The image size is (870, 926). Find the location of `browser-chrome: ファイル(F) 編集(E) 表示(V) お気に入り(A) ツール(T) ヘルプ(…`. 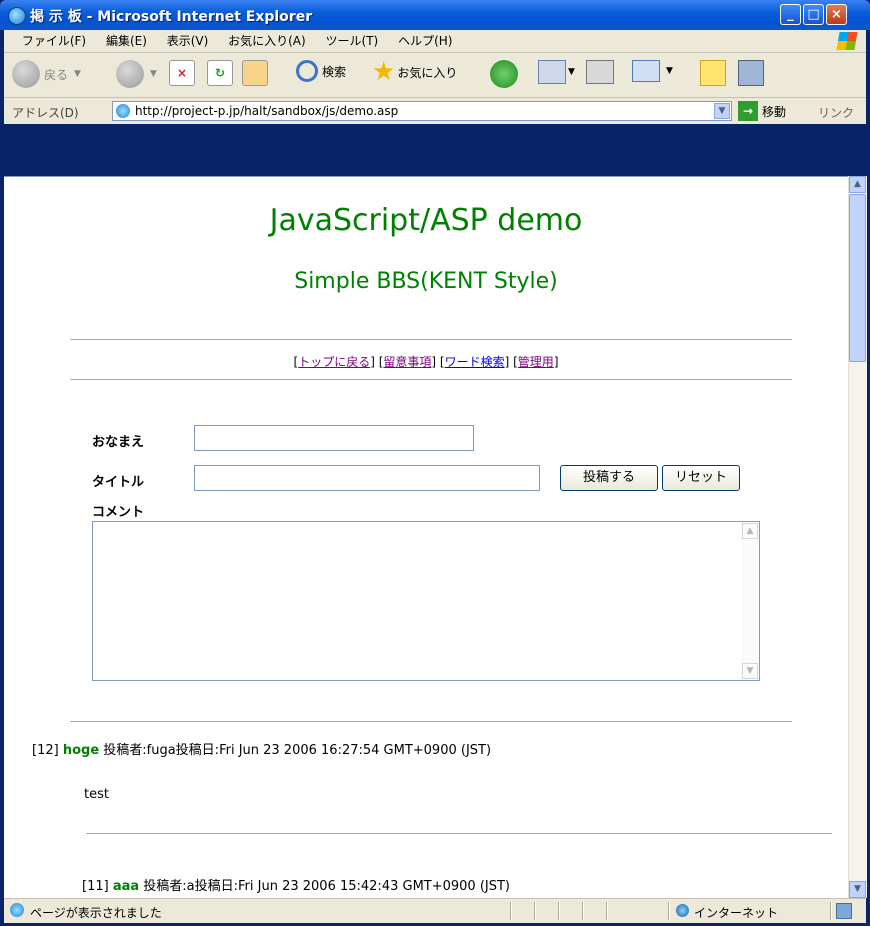

browser-chrome: ファイル(F) 編集(E) 表示(V) お気に入り(A) ツール(T) ヘルプ(… is located at coordinates (435, 77).